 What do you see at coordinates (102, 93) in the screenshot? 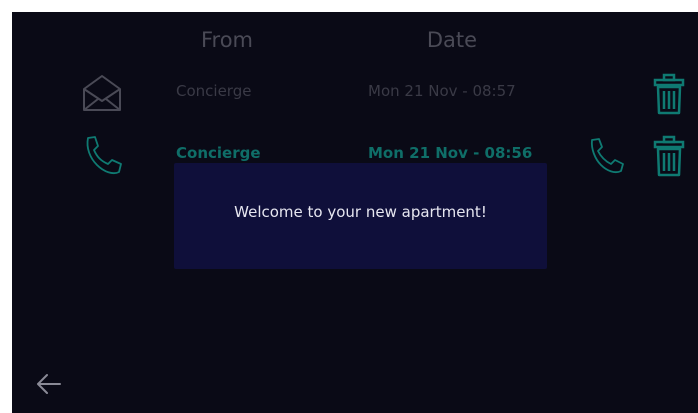
I see `envelope-open-icon` at bounding box center [102, 93].